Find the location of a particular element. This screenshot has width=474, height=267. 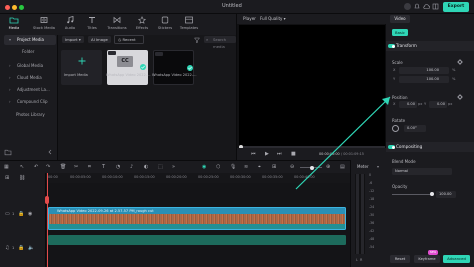

quality-dropdown: Full Quality ▾ is located at coordinates (274, 19).